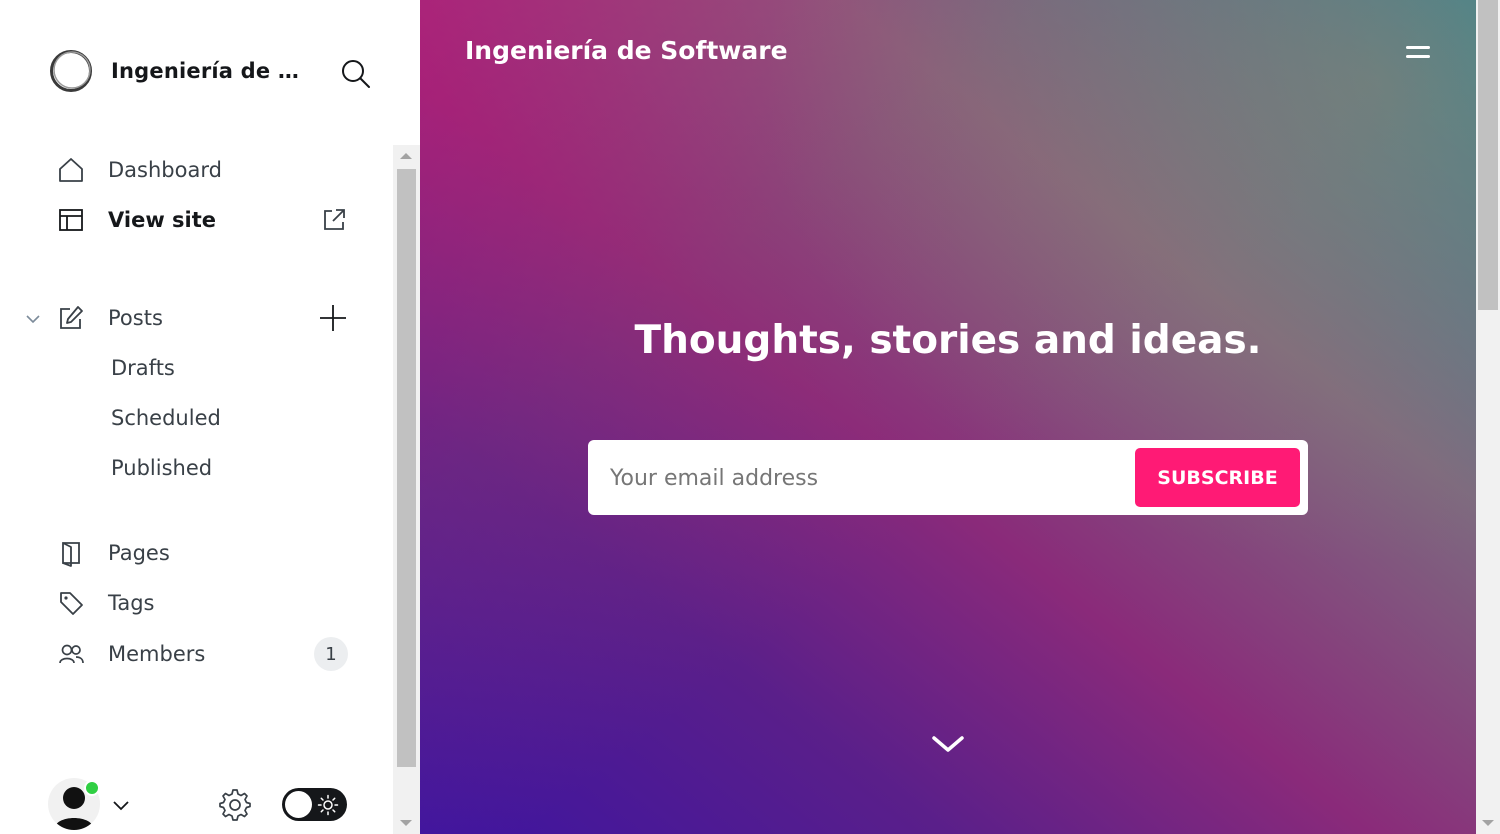 The width and height of the screenshot is (1500, 834). Describe the element at coordinates (162, 220) in the screenshot. I see `nav-view-site-label: View site` at that location.